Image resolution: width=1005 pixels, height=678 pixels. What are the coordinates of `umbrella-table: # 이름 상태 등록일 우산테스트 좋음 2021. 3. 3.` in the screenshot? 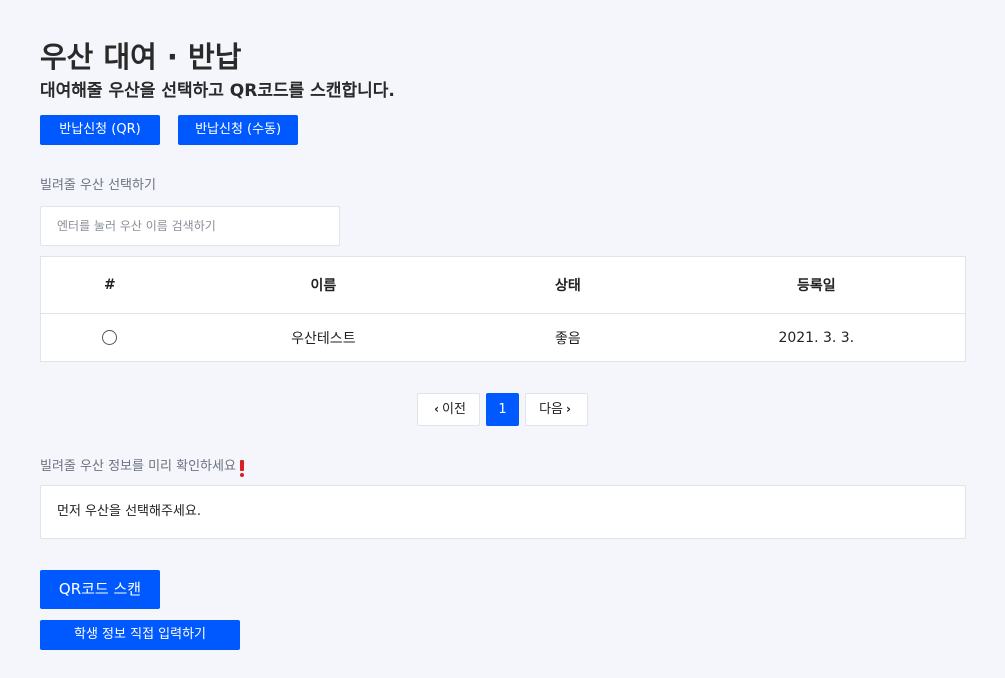 It's located at (503, 309).